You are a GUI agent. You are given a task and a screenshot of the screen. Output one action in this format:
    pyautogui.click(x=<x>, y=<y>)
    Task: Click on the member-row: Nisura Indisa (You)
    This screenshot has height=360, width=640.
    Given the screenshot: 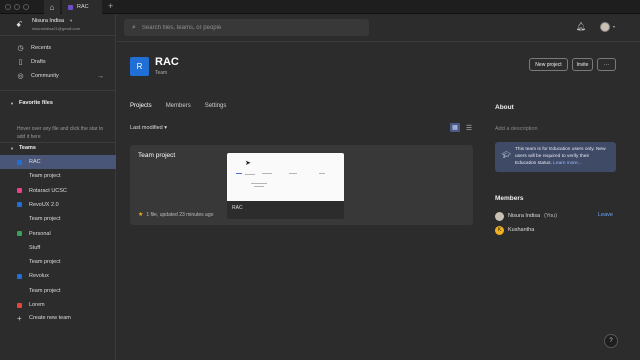 What is the action you would take?
    pyautogui.click(x=526, y=216)
    